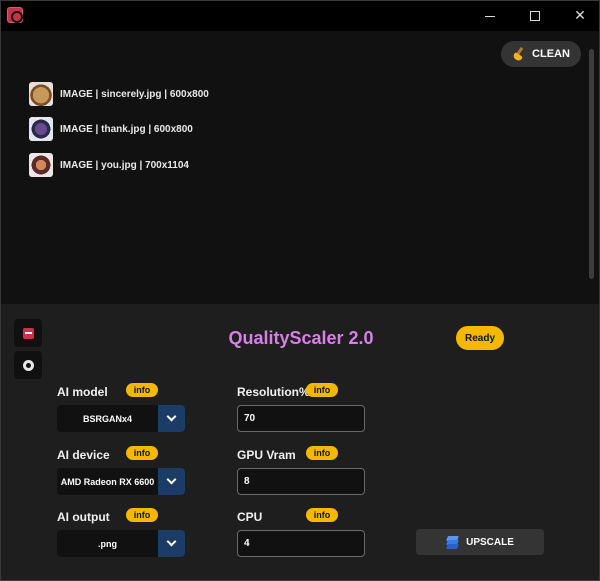 Image resolution: width=600 pixels, height=581 pixels. What do you see at coordinates (490, 542) in the screenshot?
I see `upscale-label: UPSCALE` at bounding box center [490, 542].